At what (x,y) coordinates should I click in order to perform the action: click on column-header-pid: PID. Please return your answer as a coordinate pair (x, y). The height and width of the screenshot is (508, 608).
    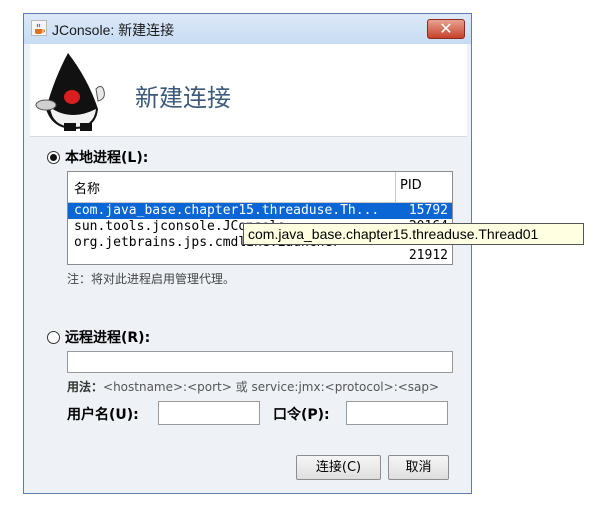
    Looking at the image, I should click on (411, 185).